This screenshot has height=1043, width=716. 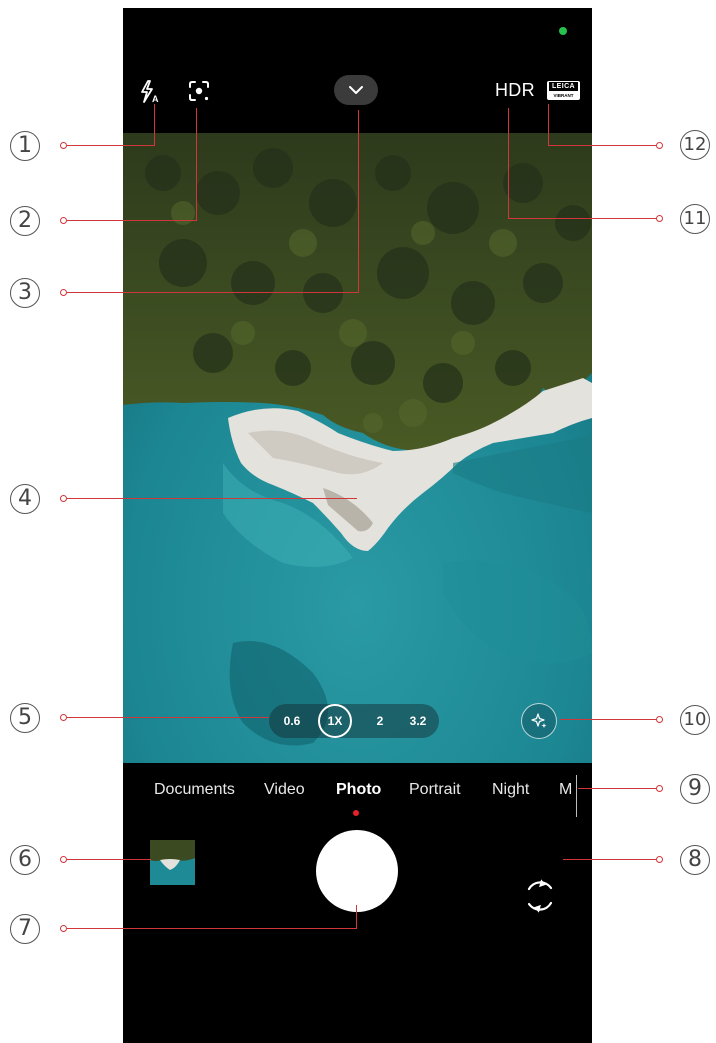 I want to click on svg-text: A, so click(x=155, y=99).